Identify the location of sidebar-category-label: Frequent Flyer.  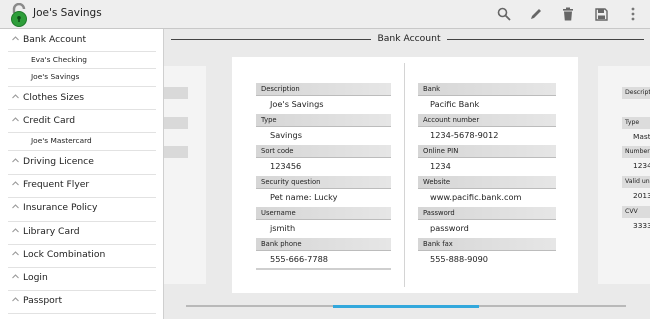
(56, 184).